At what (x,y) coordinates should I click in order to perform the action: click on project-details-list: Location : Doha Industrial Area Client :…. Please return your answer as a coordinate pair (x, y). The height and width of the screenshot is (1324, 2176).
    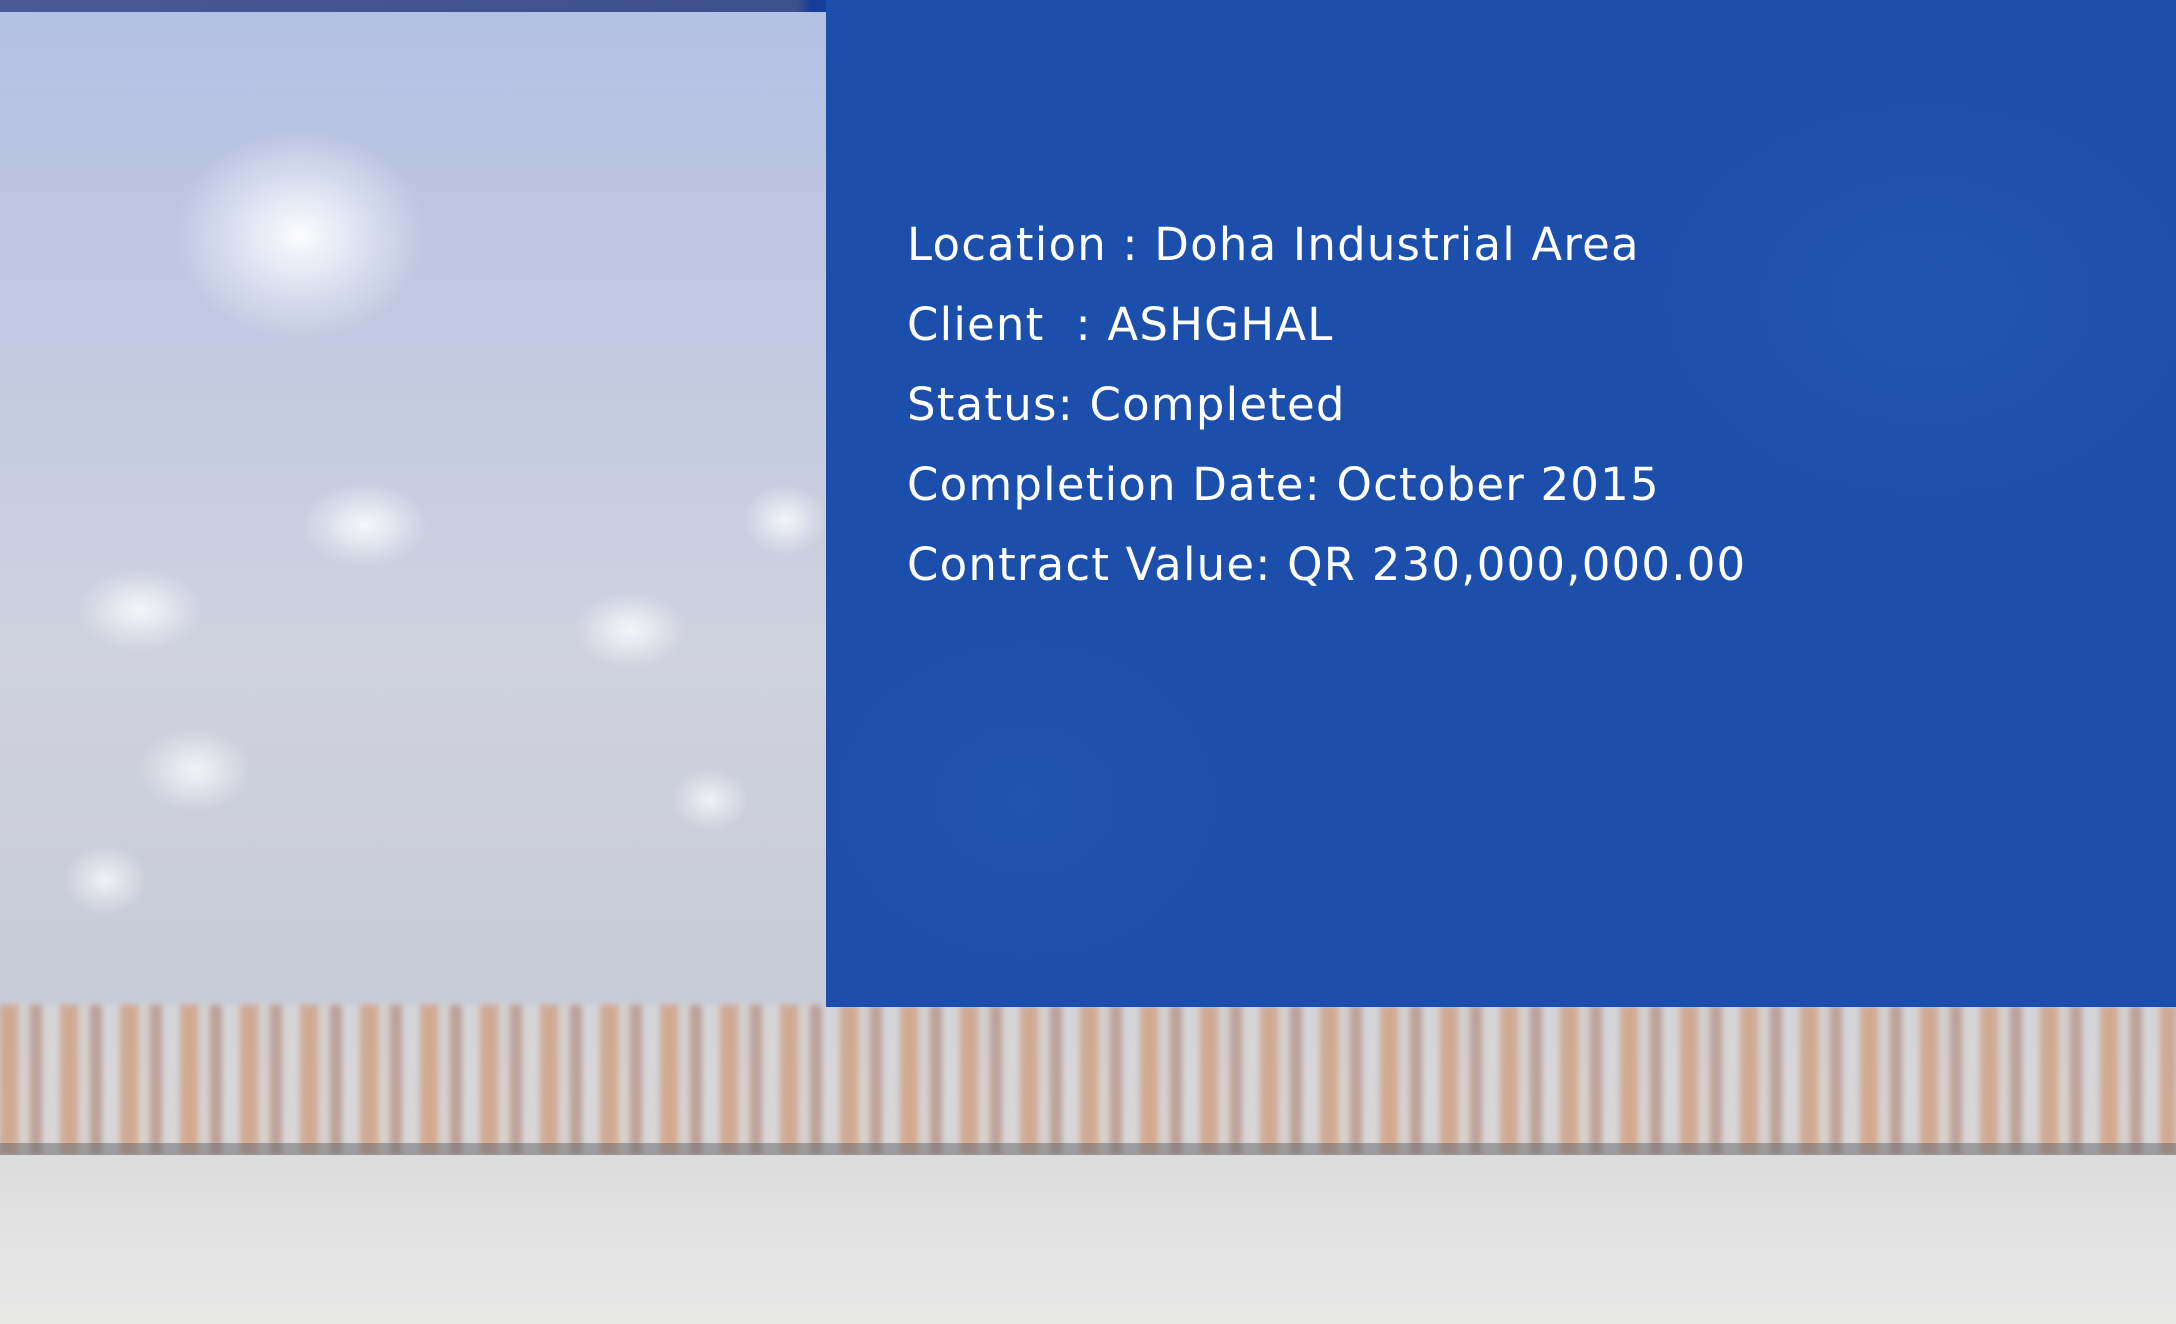
    Looking at the image, I should click on (1326, 405).